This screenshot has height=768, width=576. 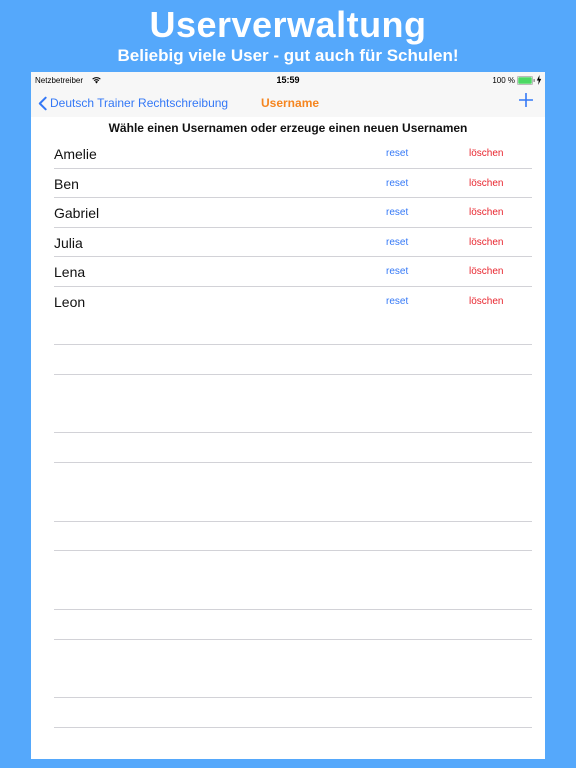 I want to click on user-name: Ben, so click(x=66, y=184).